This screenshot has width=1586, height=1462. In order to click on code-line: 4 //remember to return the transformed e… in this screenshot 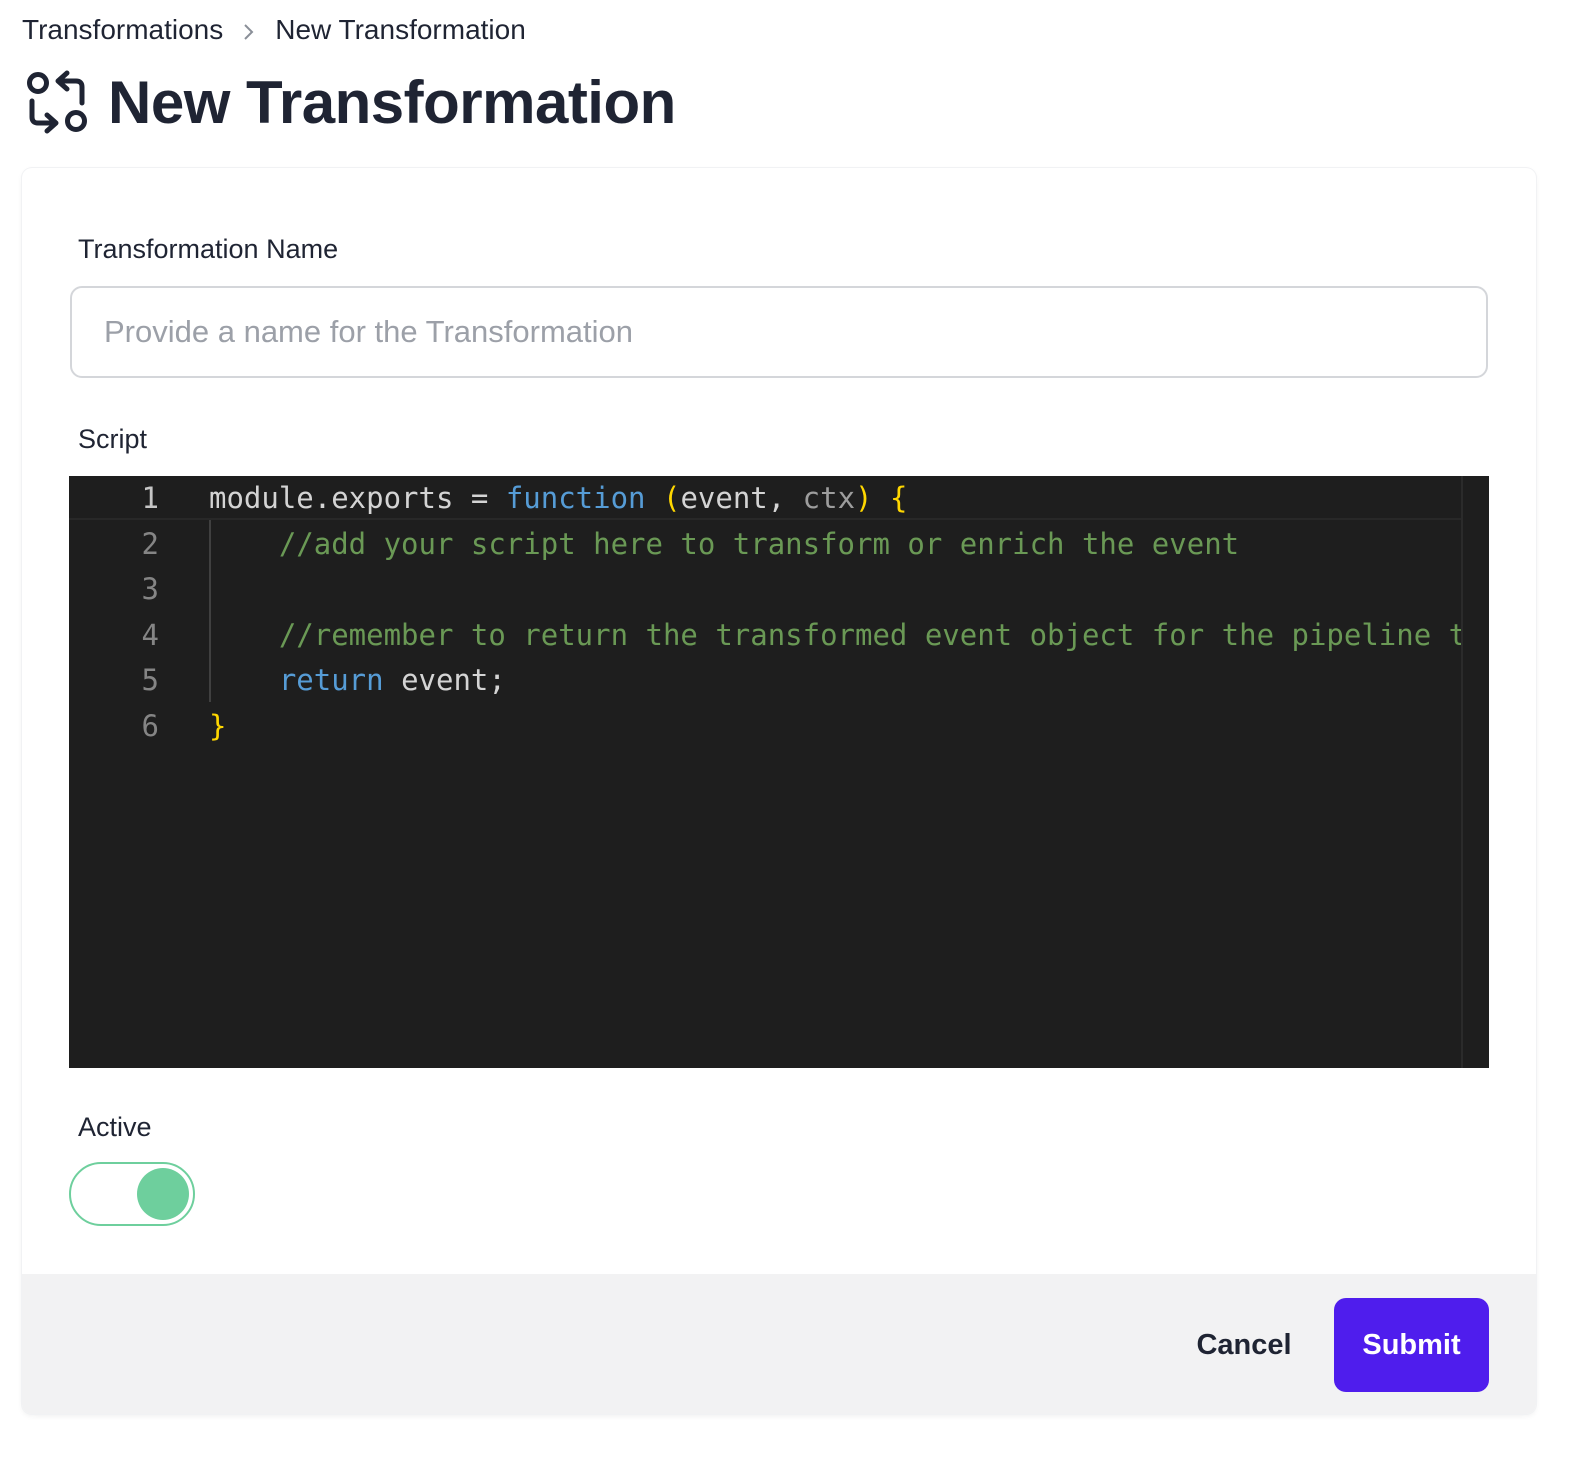, I will do `click(765, 635)`.